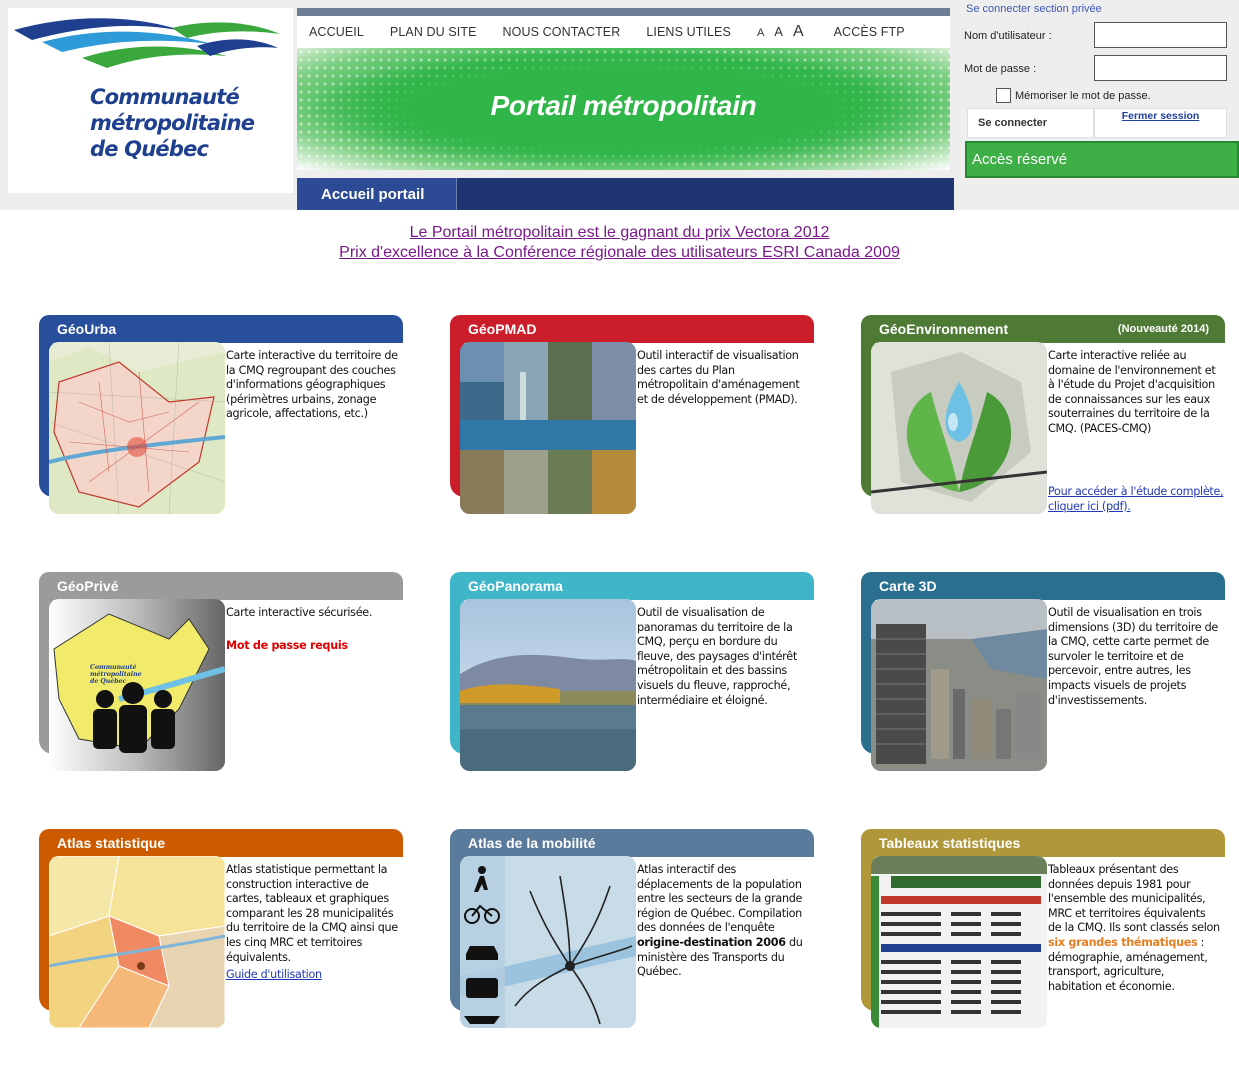 This screenshot has width=1239, height=1072. Describe the element at coordinates (562, 32) in the screenshot. I see `nav-contact-link: NOUS CONTACTER` at that location.